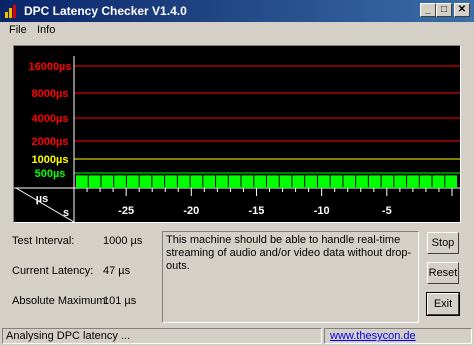 Image resolution: width=474 pixels, height=346 pixels. I want to click on y-label-2000: 2000µs, so click(50, 142).